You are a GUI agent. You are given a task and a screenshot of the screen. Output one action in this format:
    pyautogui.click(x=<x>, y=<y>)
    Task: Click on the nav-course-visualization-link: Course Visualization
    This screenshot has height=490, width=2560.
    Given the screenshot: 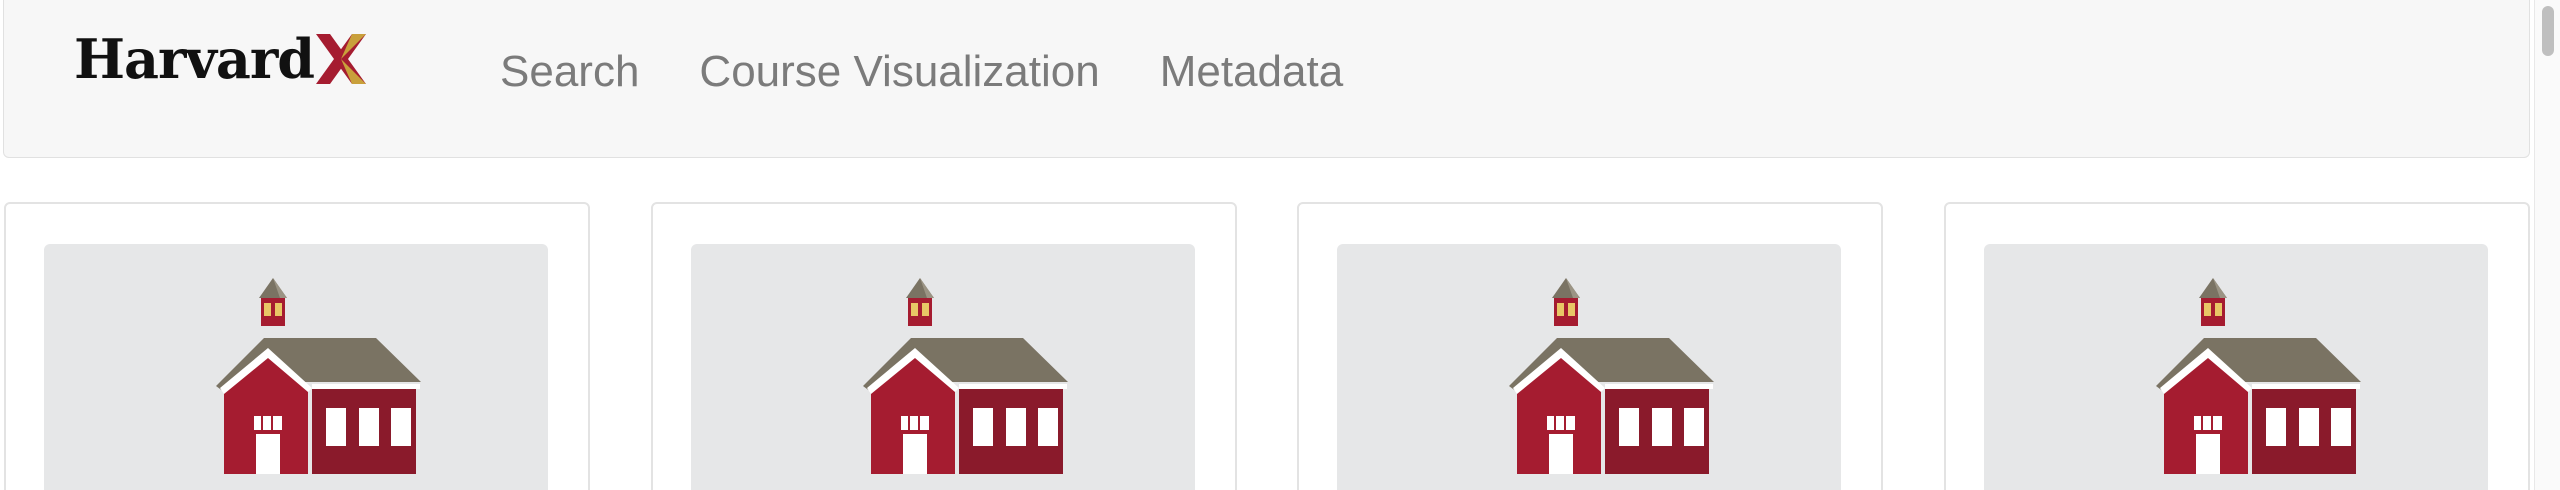 What is the action you would take?
    pyautogui.click(x=899, y=72)
    